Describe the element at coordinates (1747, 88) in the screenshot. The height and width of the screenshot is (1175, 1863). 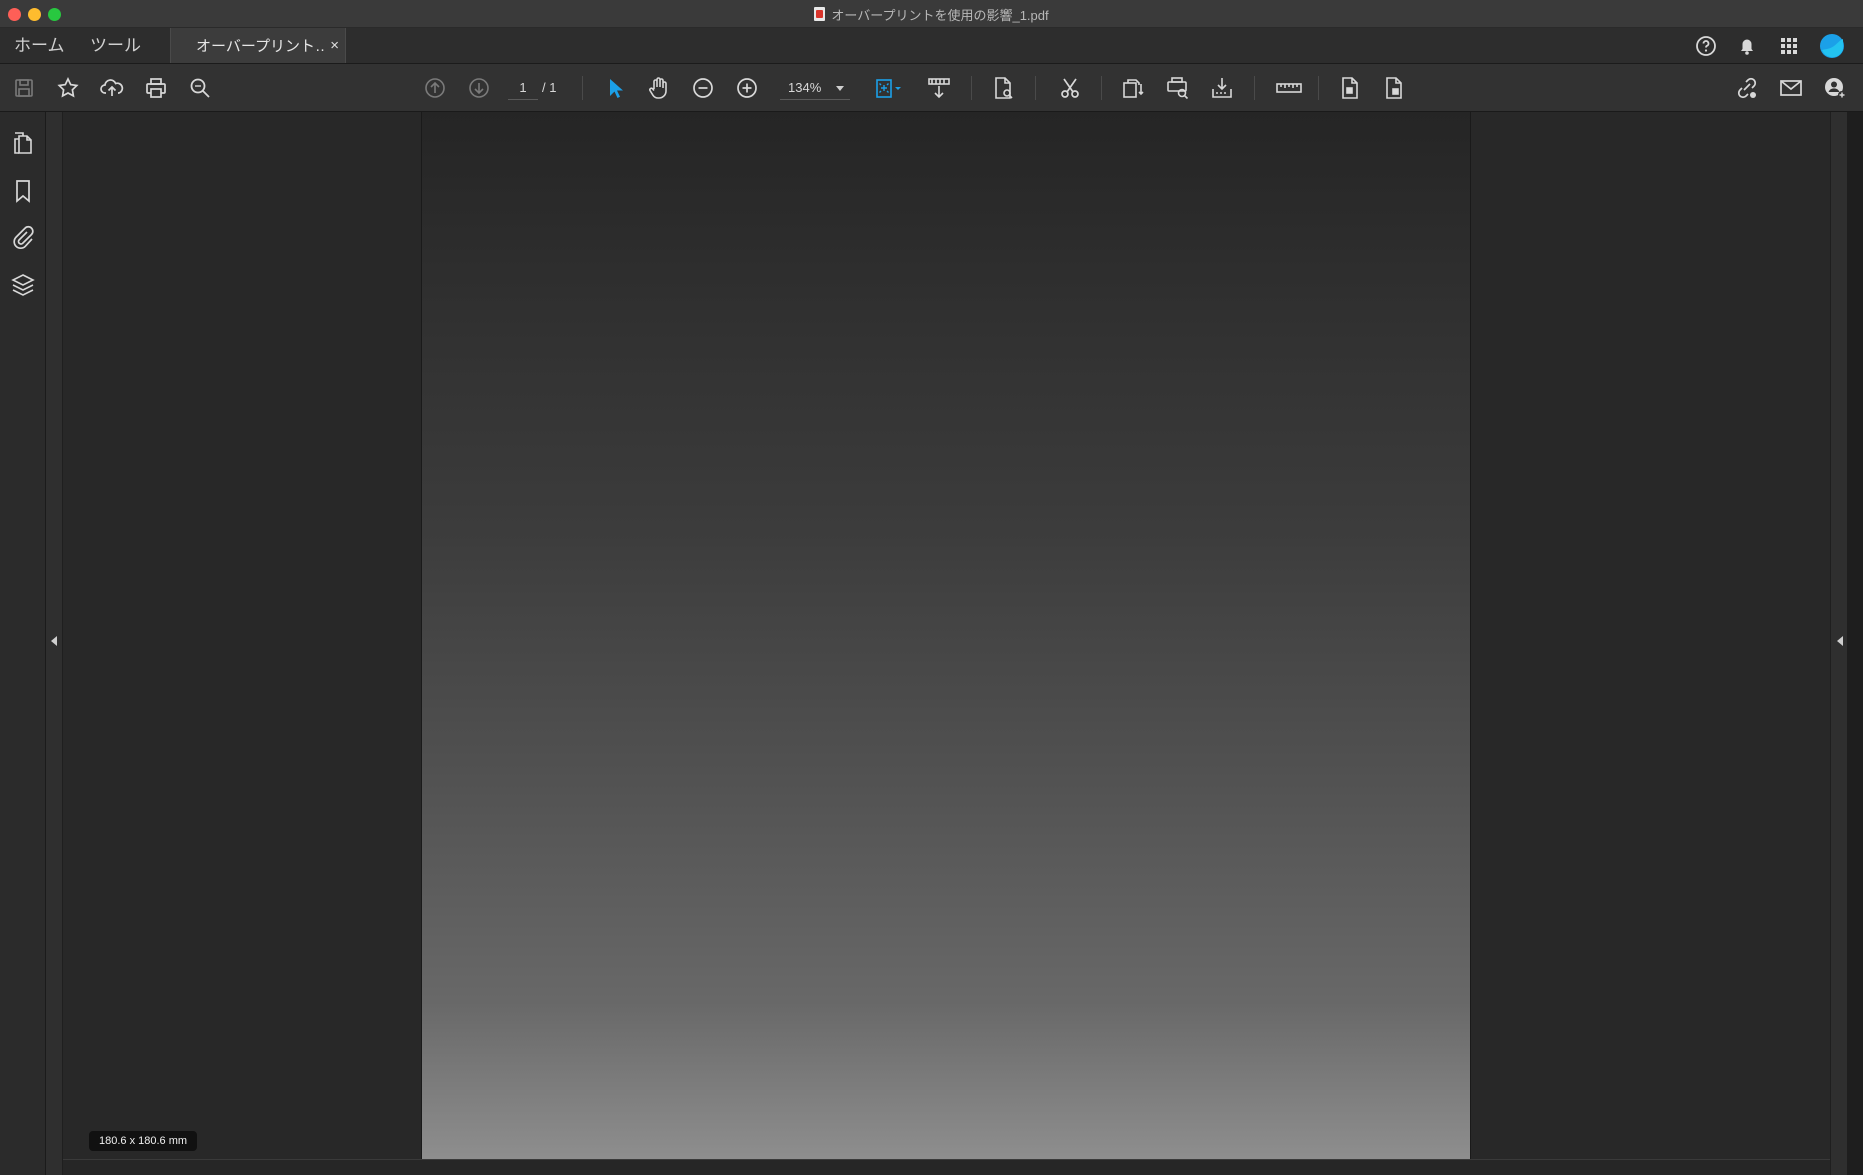
I see `share-link-icon` at that location.